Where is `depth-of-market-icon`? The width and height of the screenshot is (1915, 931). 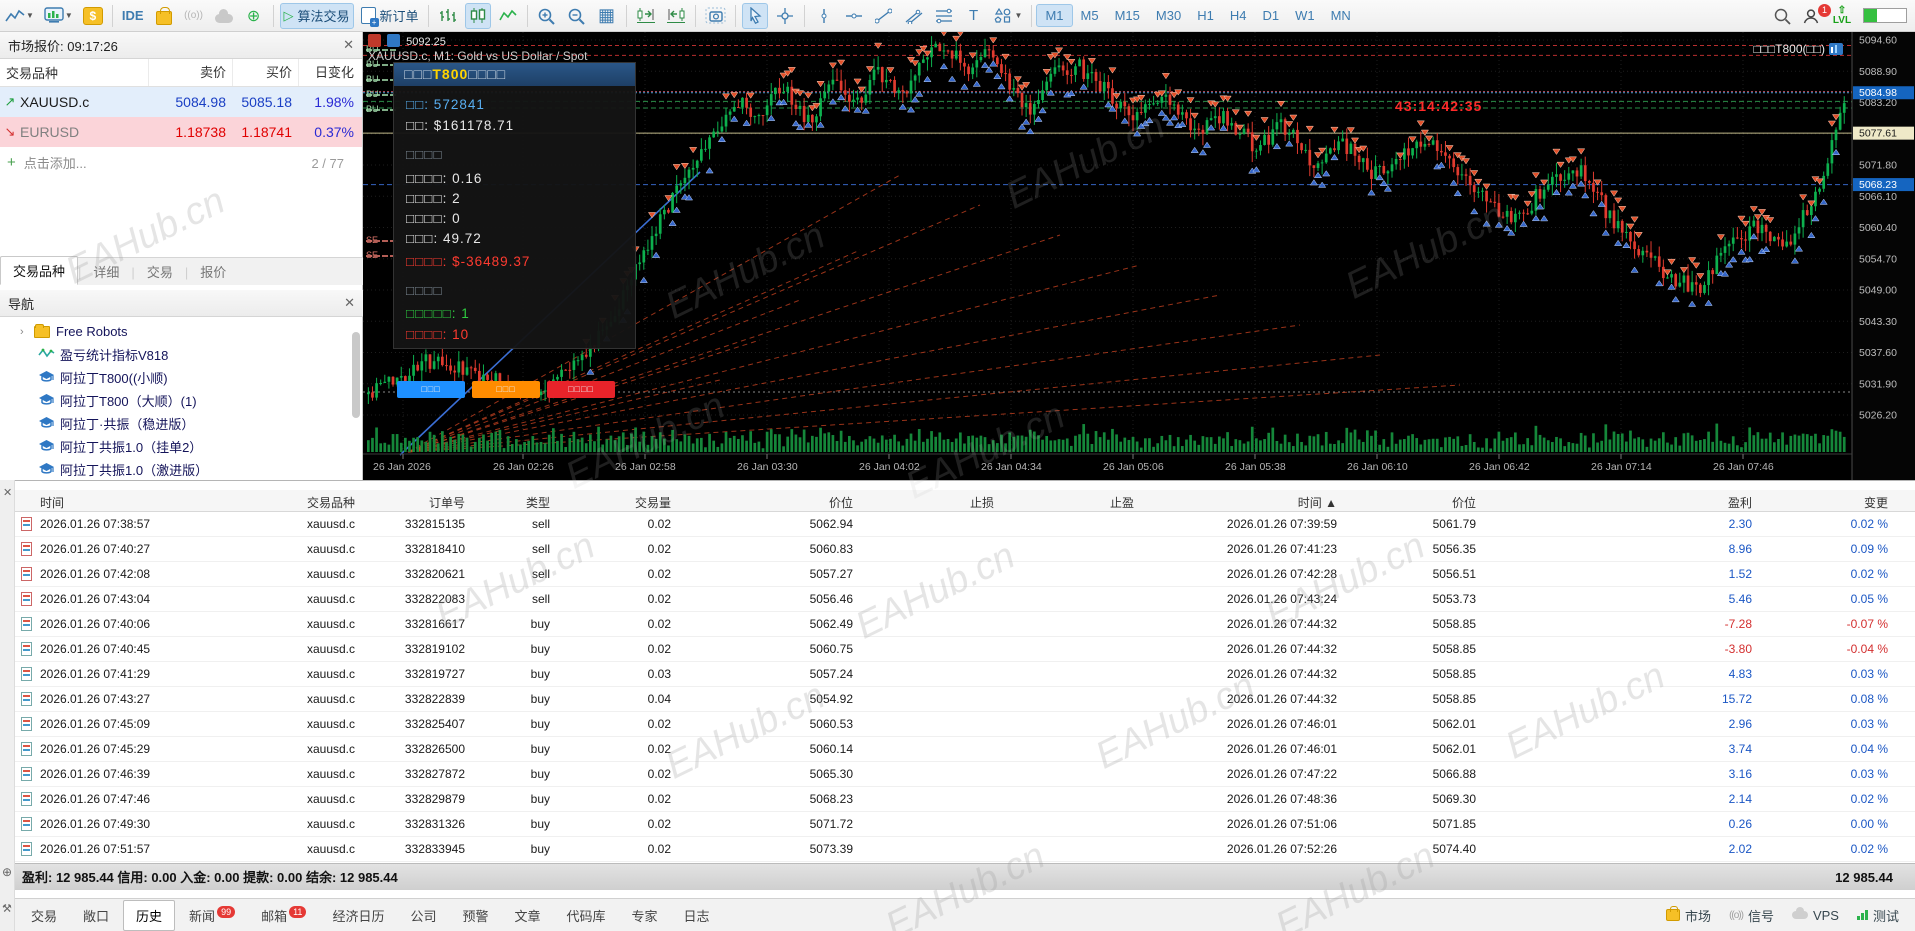 depth-of-market-icon is located at coordinates (374, 40).